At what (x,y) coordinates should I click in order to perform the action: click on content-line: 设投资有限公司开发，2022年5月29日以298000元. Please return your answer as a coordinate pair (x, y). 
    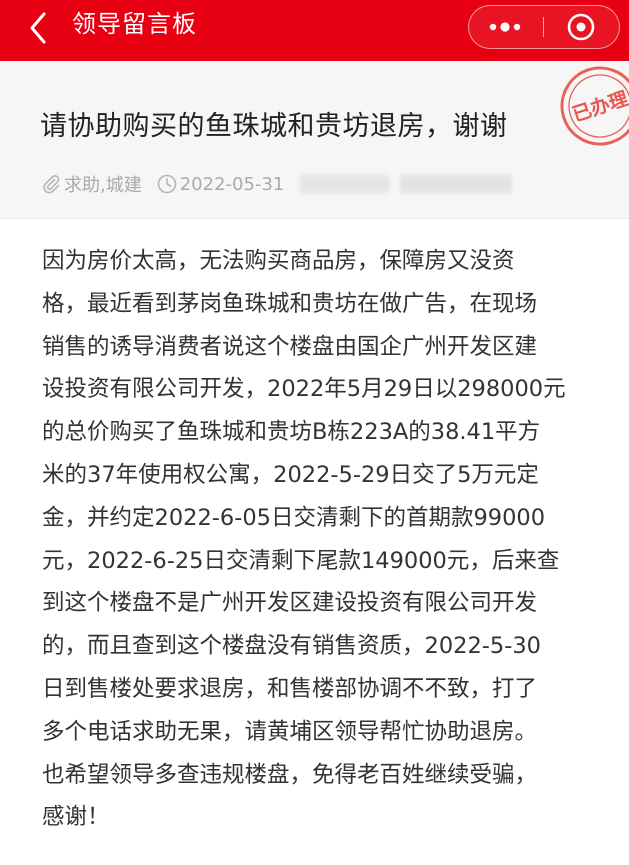
    Looking at the image, I should click on (304, 389).